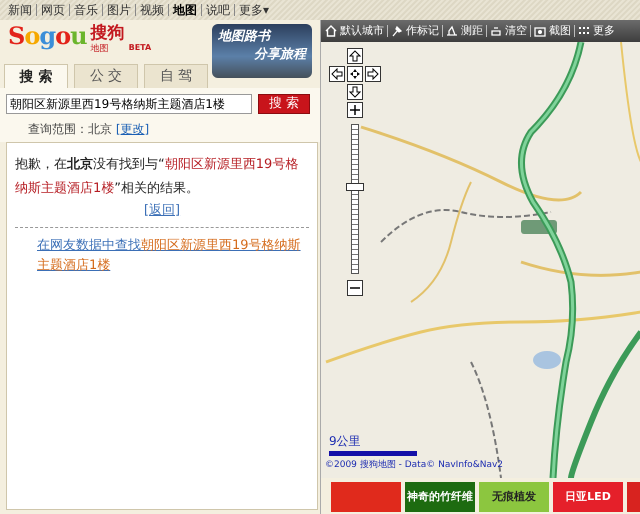  Describe the element at coordinates (129, 104) in the screenshot. I see `search-field: 朝阳区新源里西19号格纳斯主题酒店1楼` at that location.